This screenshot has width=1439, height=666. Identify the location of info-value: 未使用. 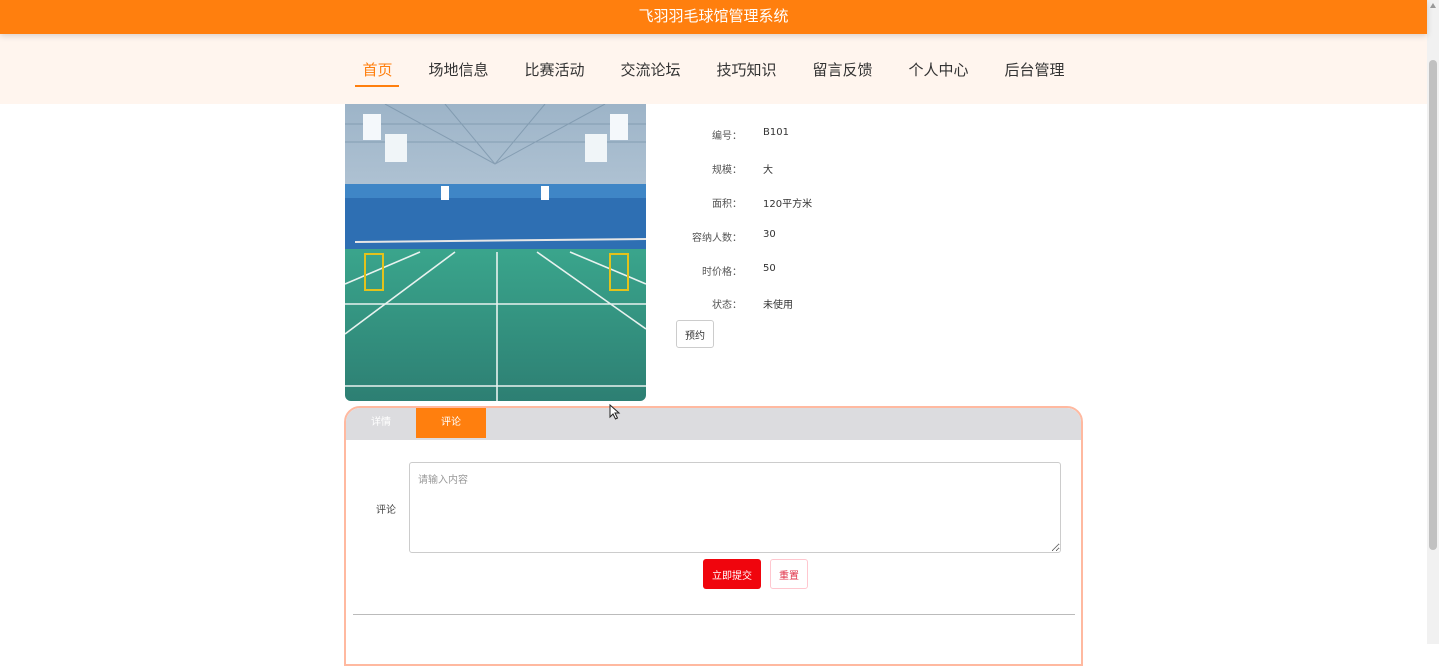
(778, 305).